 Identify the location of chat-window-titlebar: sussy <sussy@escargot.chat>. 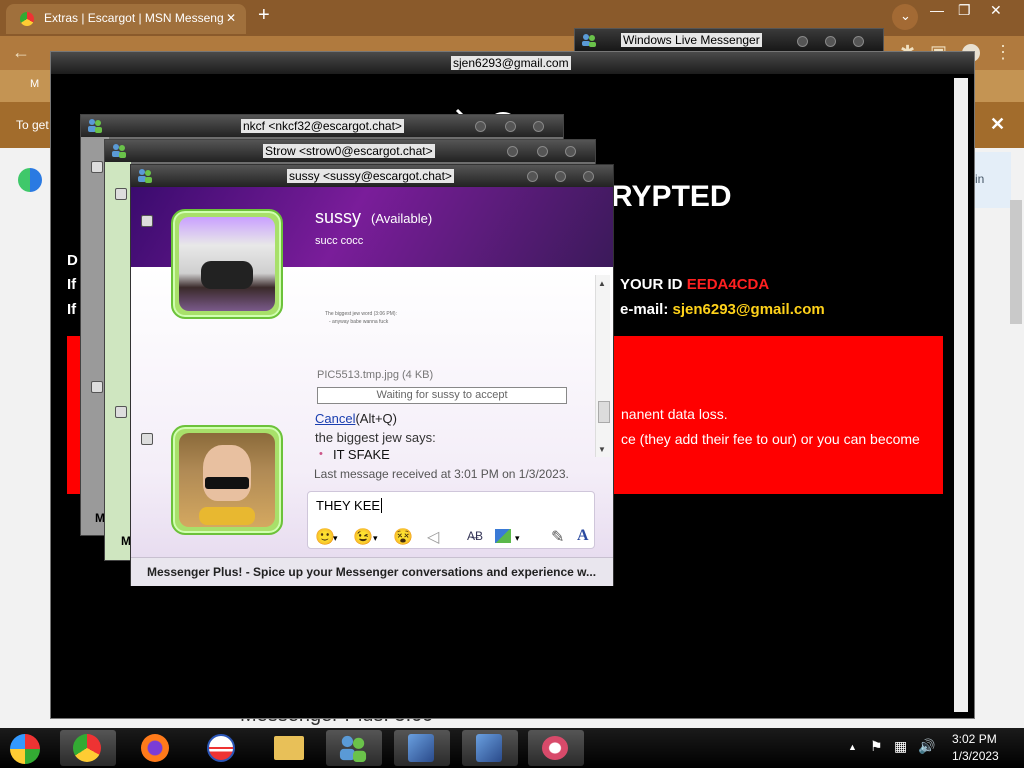
(372, 176).